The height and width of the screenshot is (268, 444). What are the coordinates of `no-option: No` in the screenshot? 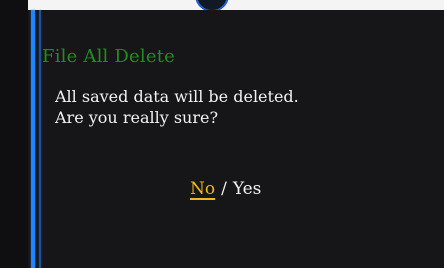 It's located at (202, 189).